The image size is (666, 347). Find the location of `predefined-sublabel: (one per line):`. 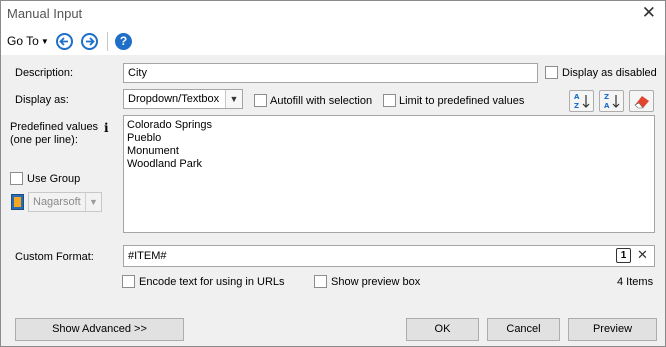

predefined-sublabel: (one per line): is located at coordinates (44, 140).